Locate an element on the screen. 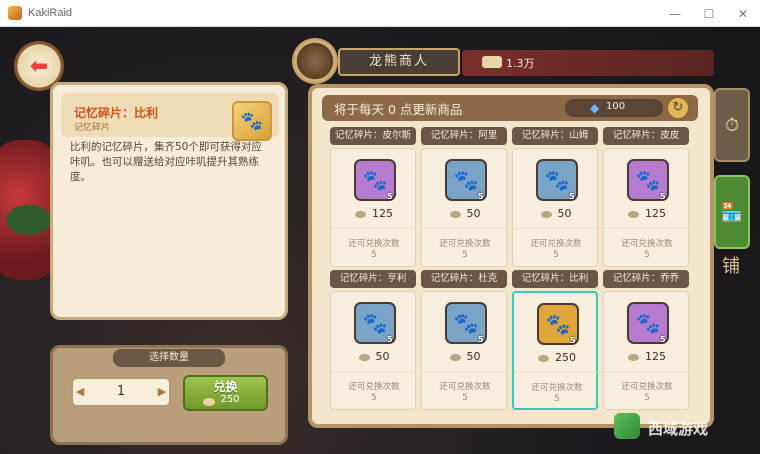 The width and height of the screenshot is (760, 454). currency-amount: 1.3万 is located at coordinates (520, 63).